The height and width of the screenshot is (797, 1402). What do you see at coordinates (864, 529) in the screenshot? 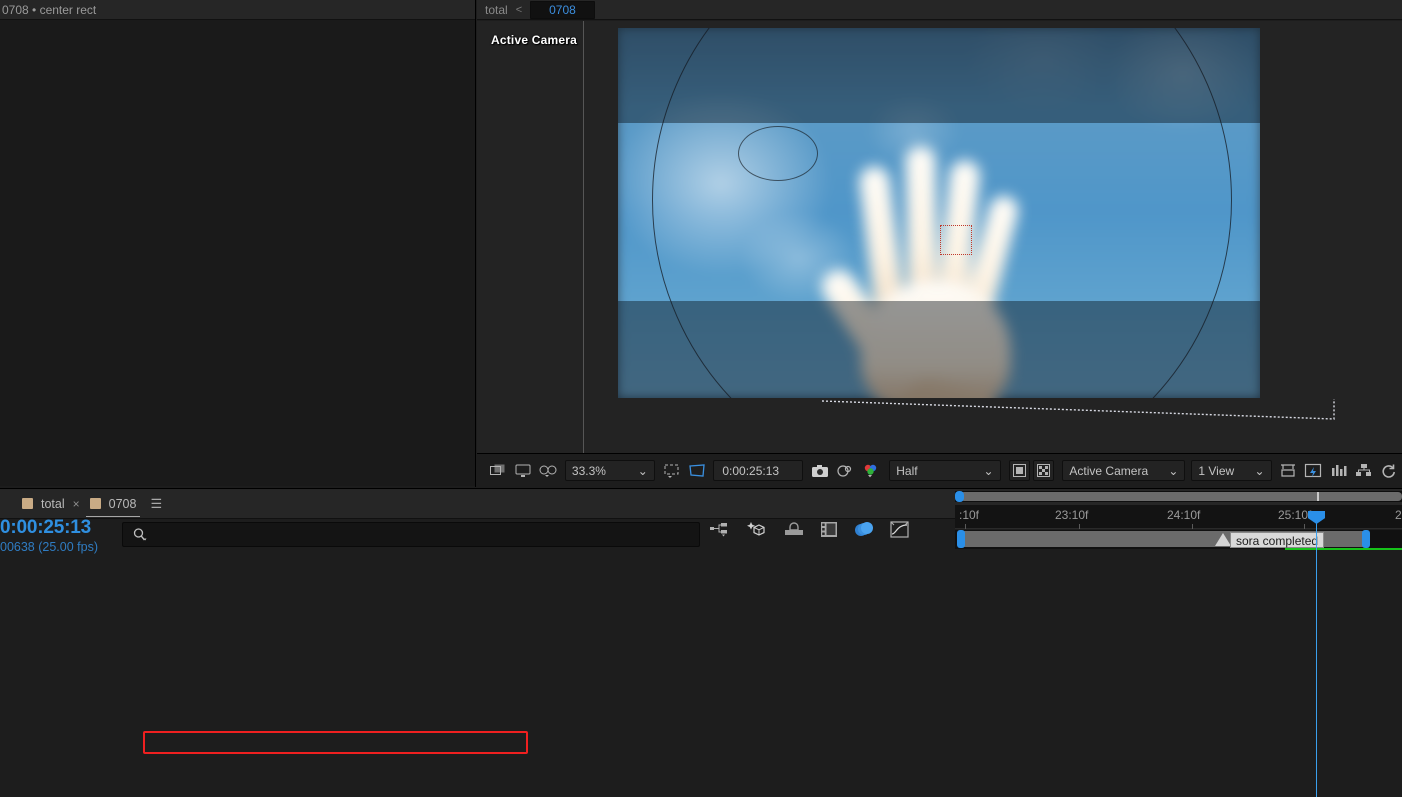
I see `motion-blur-icon` at bounding box center [864, 529].